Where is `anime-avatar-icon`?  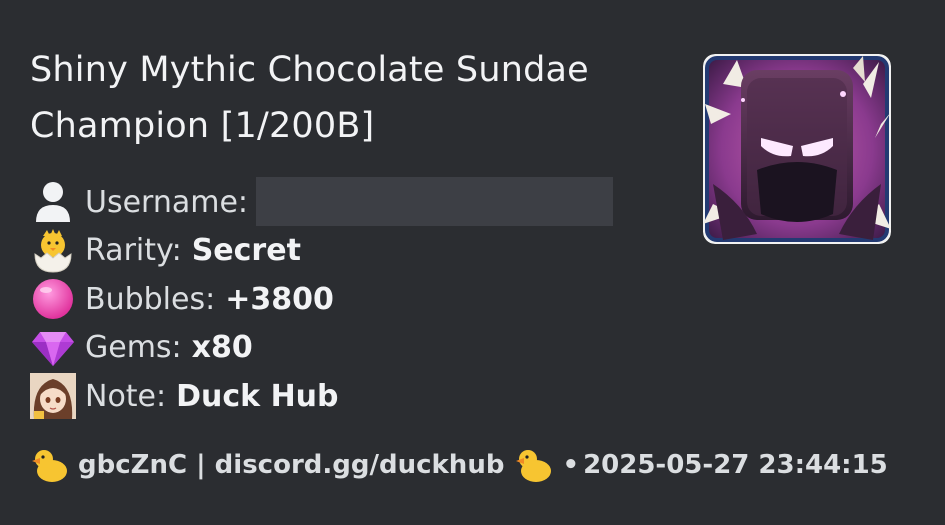 anime-avatar-icon is located at coordinates (53, 396).